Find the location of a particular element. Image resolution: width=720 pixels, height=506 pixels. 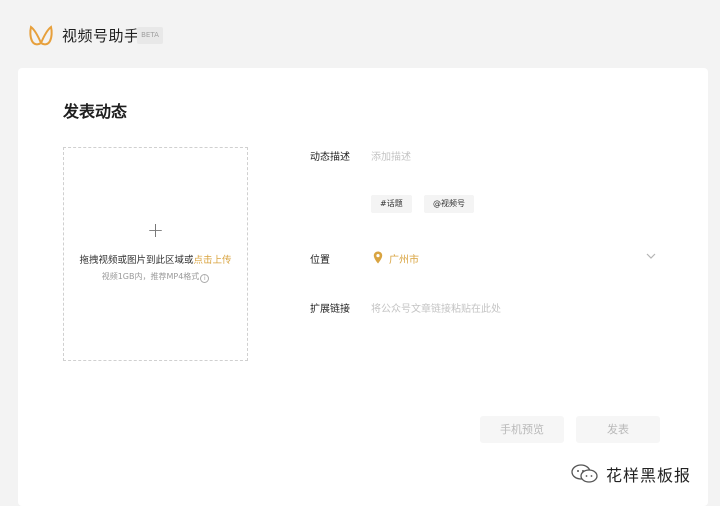

beta-badge: BETA is located at coordinates (150, 35).